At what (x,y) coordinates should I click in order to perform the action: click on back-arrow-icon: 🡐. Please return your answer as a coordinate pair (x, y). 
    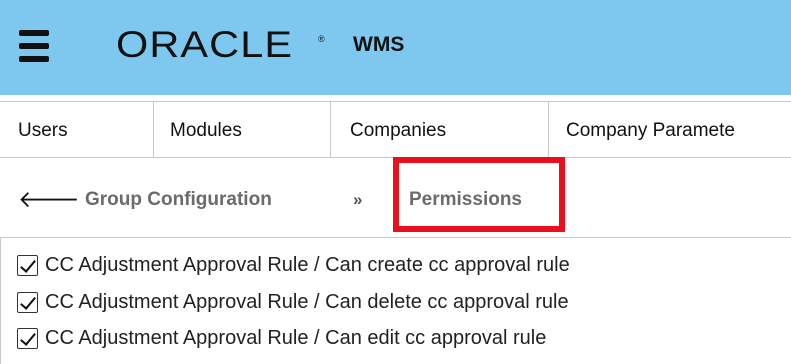
    Looking at the image, I should click on (49, 199).